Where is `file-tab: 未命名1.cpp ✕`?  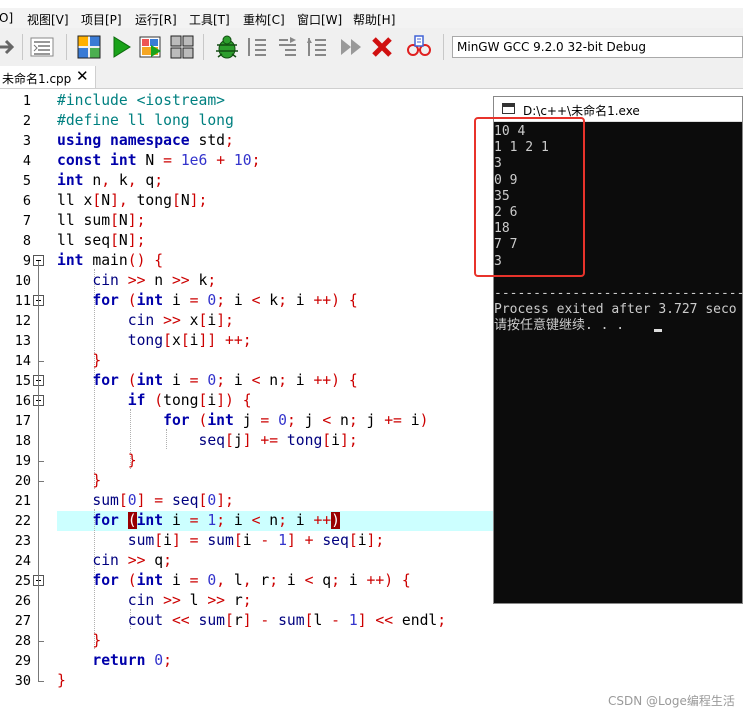
file-tab: 未命名1.cpp ✕ is located at coordinates (48, 77).